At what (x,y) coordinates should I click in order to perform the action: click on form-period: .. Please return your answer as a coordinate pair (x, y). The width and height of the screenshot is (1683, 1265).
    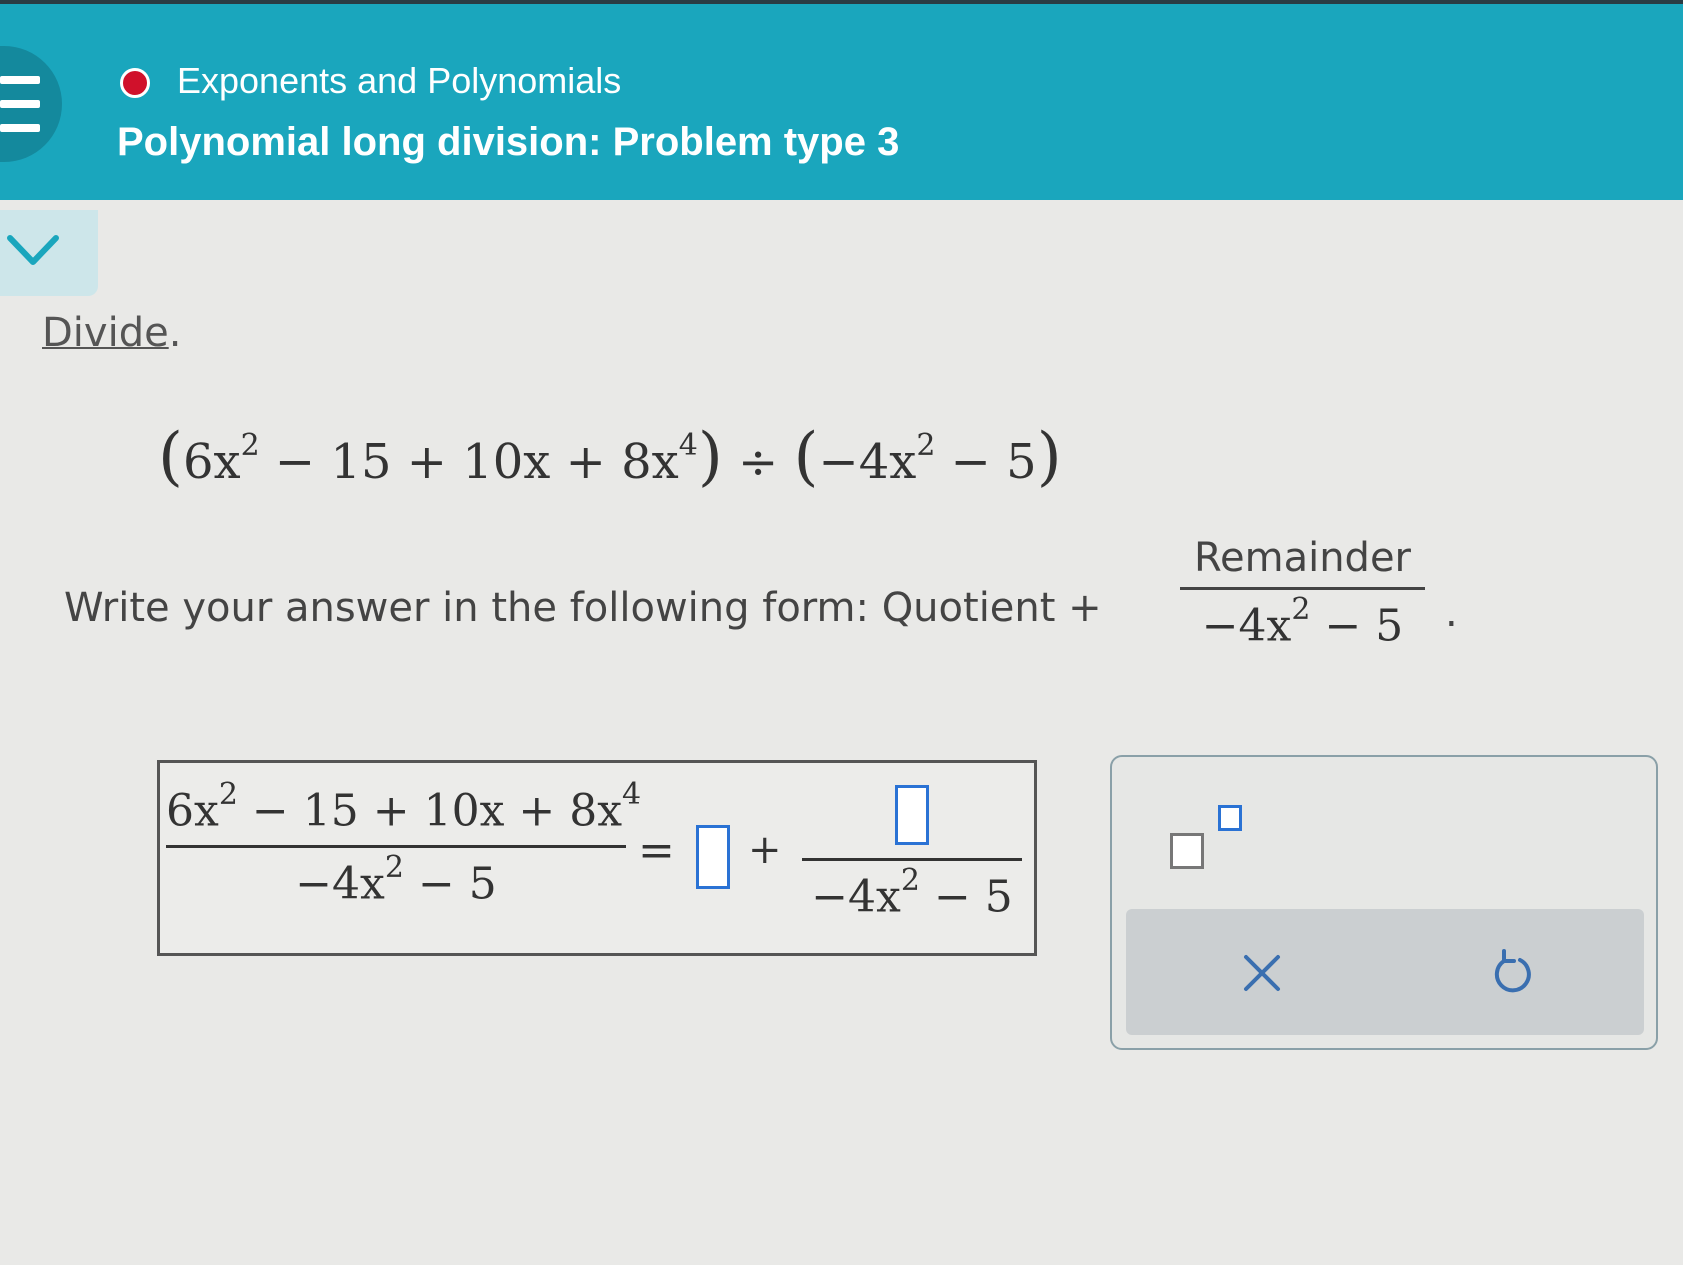
    Looking at the image, I should click on (1451, 613).